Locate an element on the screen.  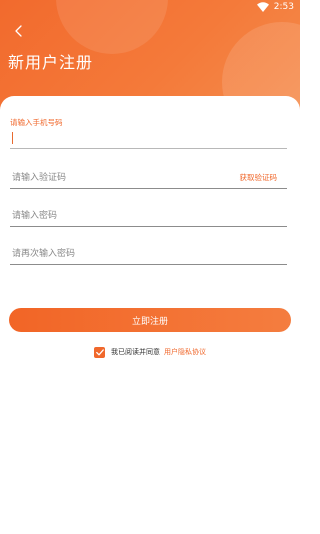
register-button: 立即注册 is located at coordinates (150, 320).